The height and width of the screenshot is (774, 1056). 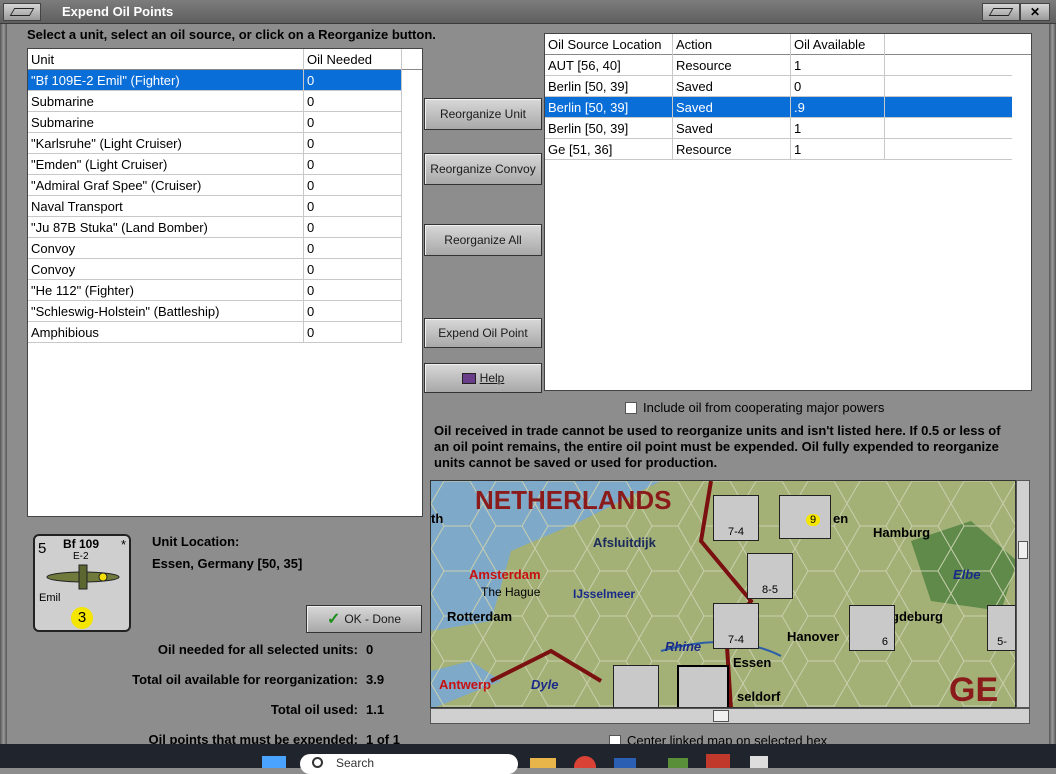 What do you see at coordinates (624, 542) in the screenshot?
I see `map-label-afsluitdijk: Afsluitdijk` at bounding box center [624, 542].